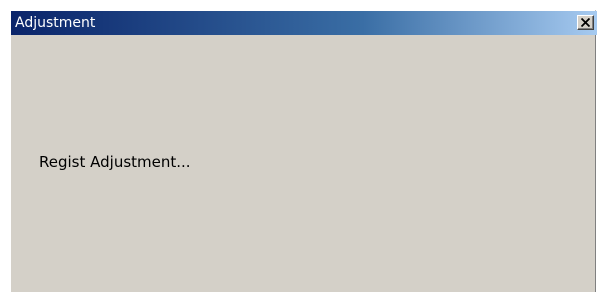  Describe the element at coordinates (55, 23) in the screenshot. I see `window-title: Adjustment` at that location.